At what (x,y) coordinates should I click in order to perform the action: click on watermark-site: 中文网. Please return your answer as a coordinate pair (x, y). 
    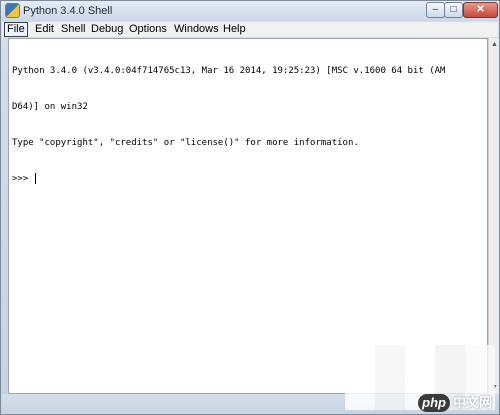
    Looking at the image, I should click on (472, 402).